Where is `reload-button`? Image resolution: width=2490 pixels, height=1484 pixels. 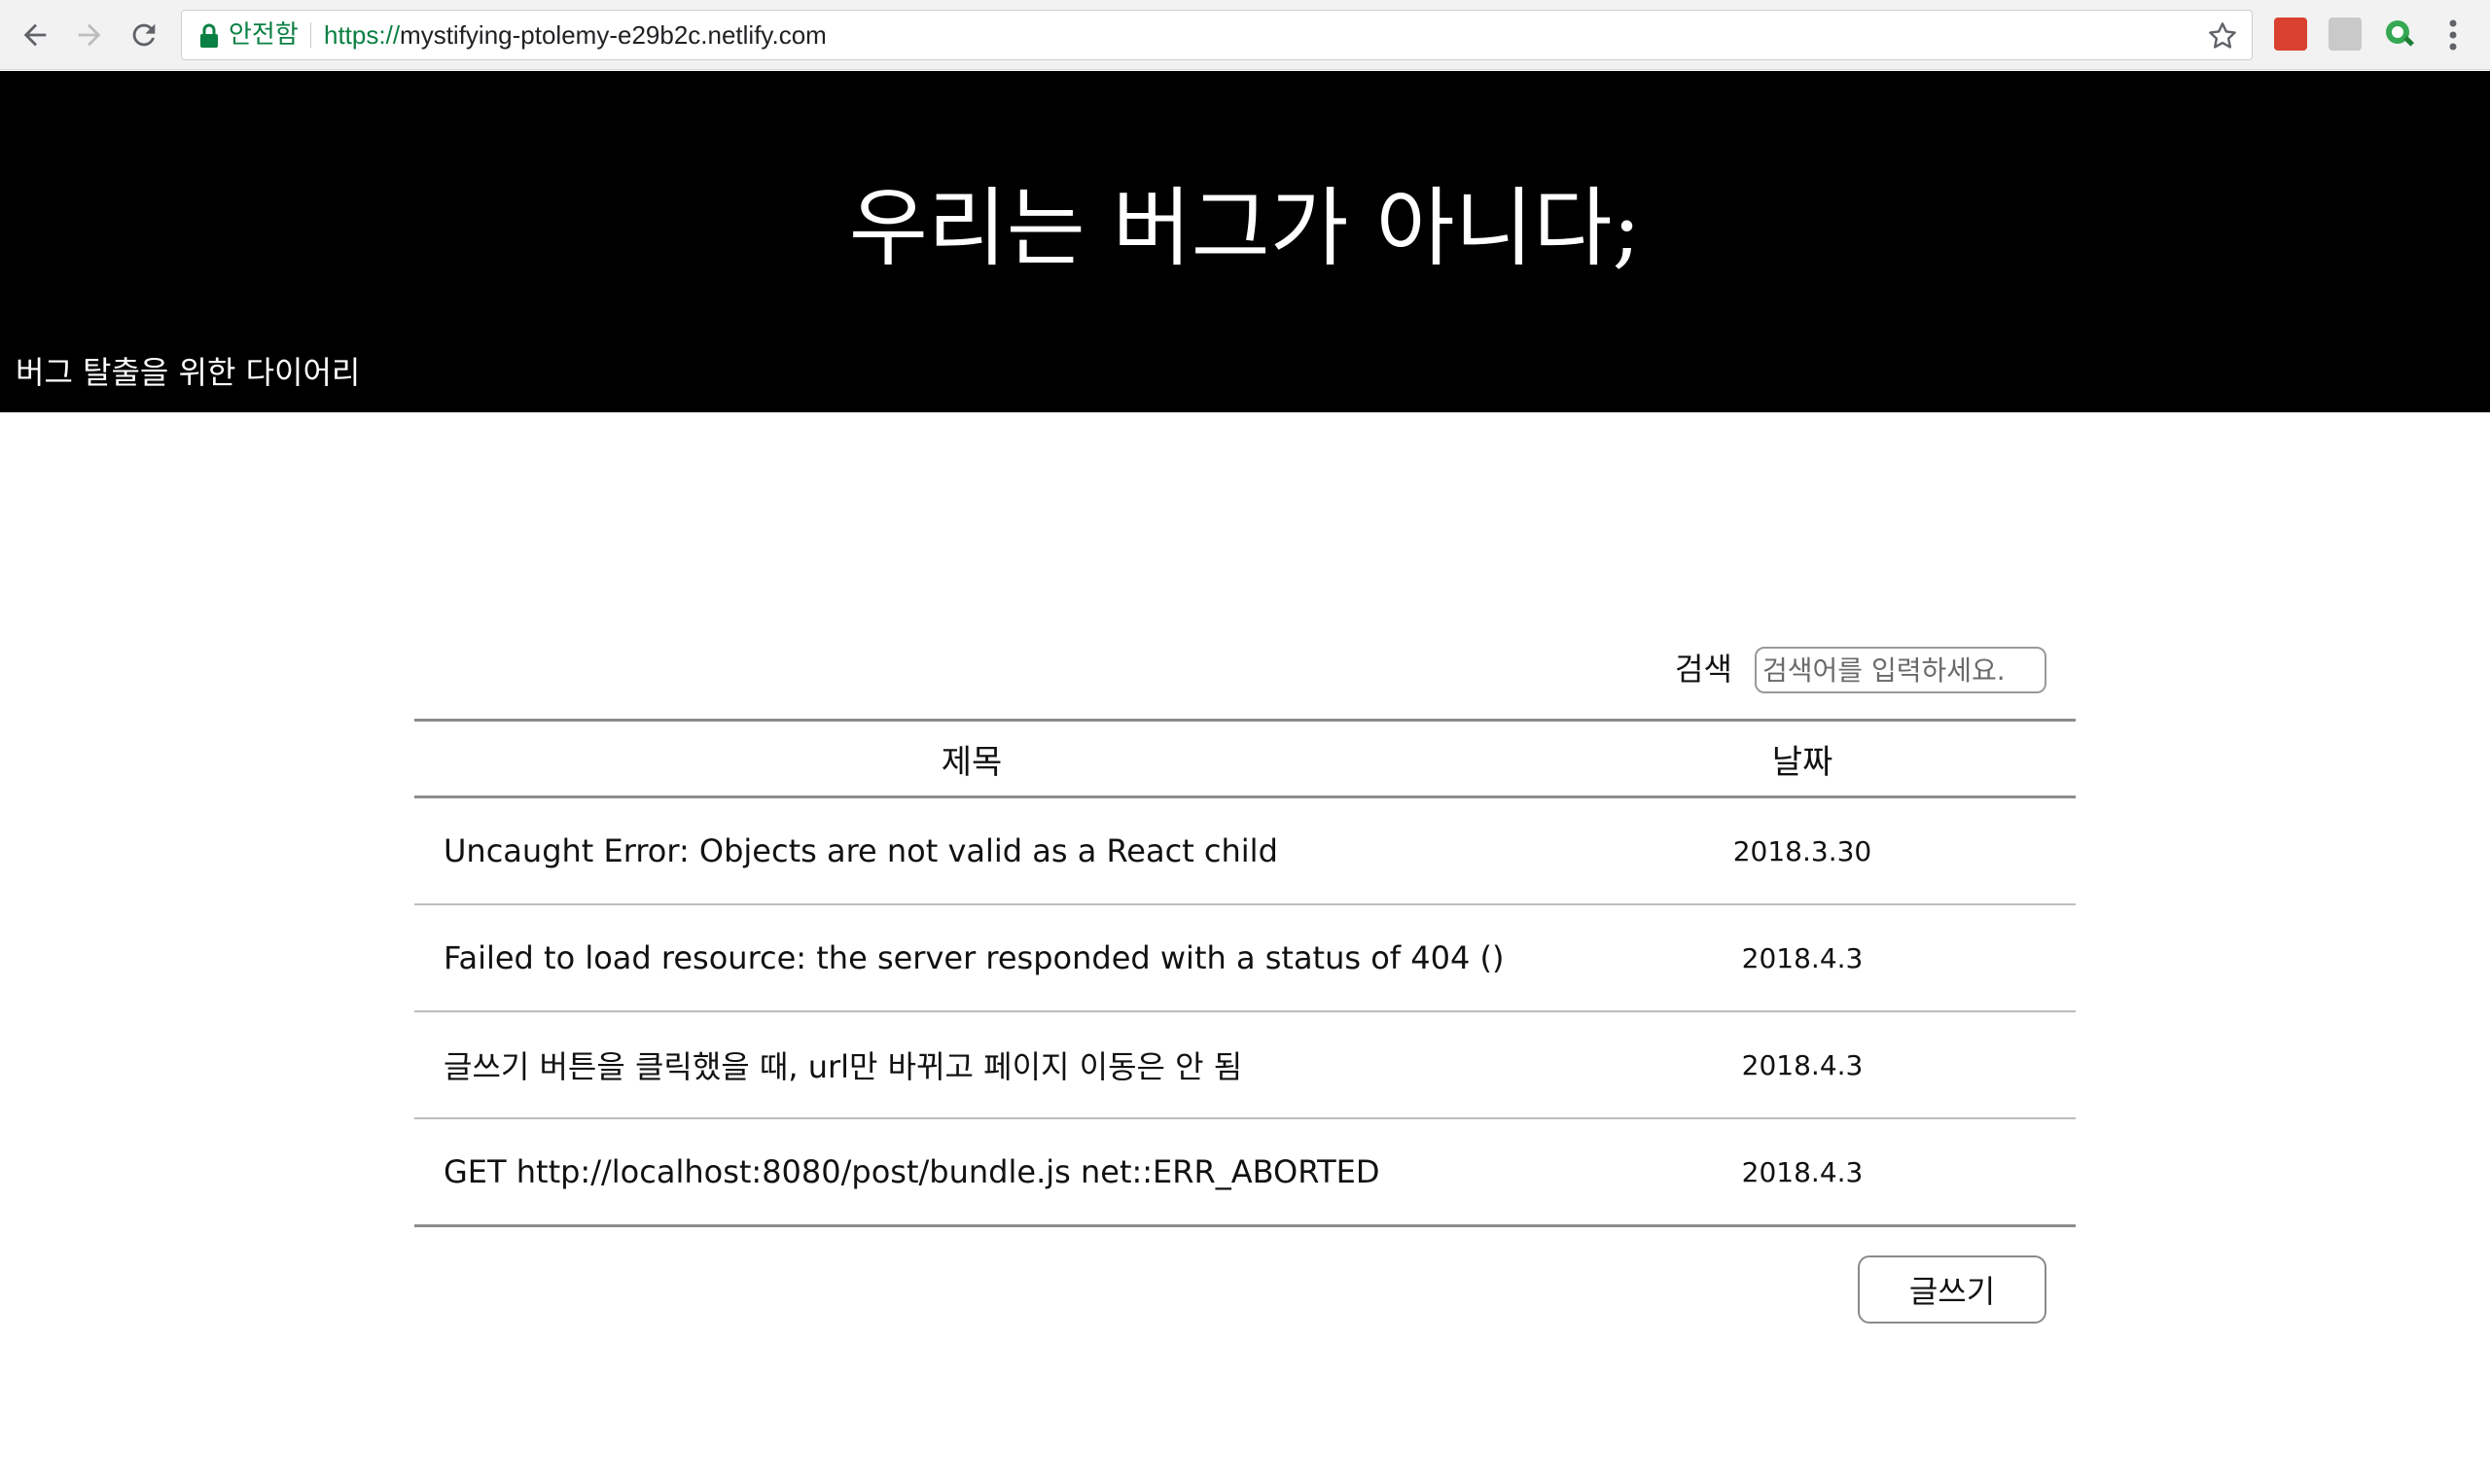
reload-button is located at coordinates (144, 35).